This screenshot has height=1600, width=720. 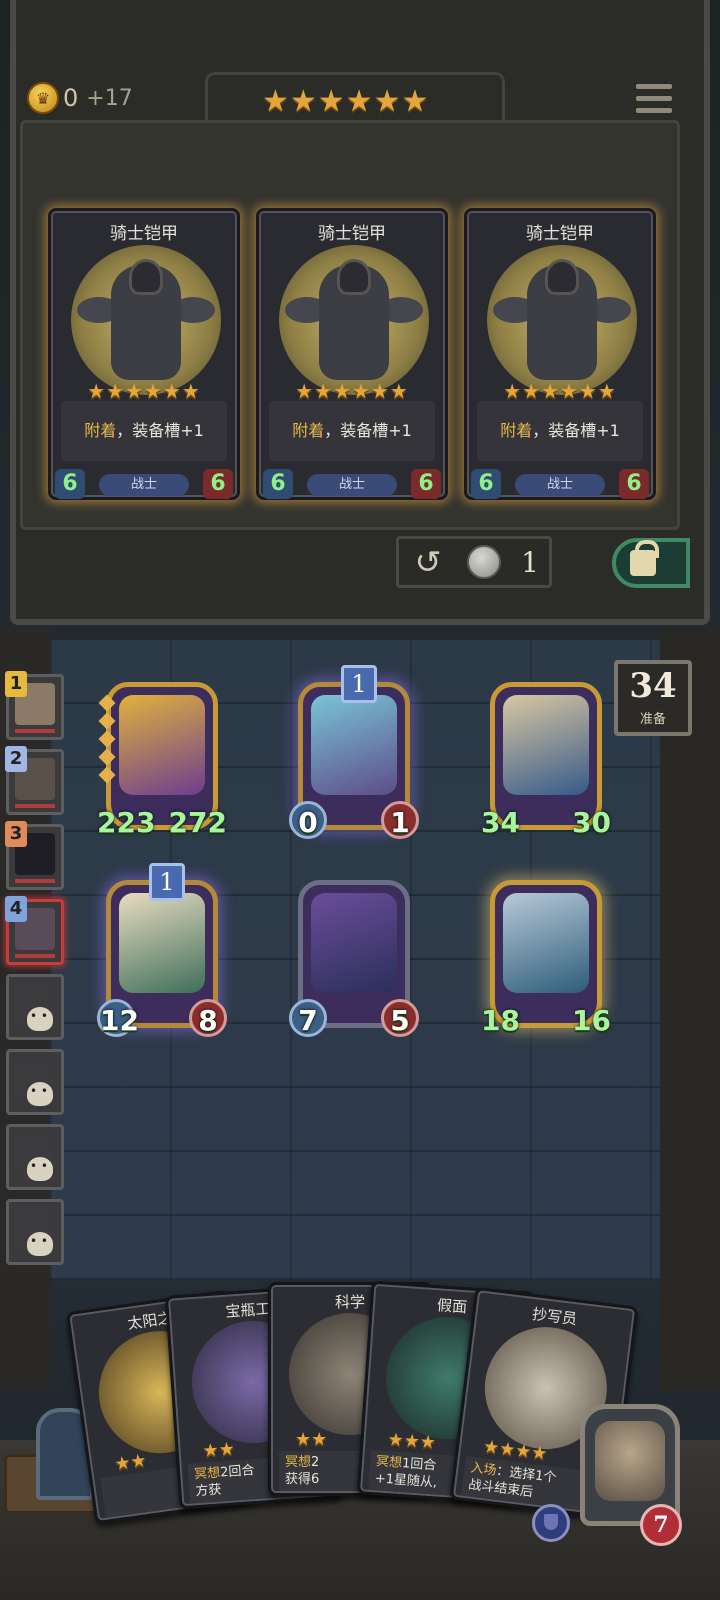 I want to click on lock-shop-button, so click(x=651, y=563).